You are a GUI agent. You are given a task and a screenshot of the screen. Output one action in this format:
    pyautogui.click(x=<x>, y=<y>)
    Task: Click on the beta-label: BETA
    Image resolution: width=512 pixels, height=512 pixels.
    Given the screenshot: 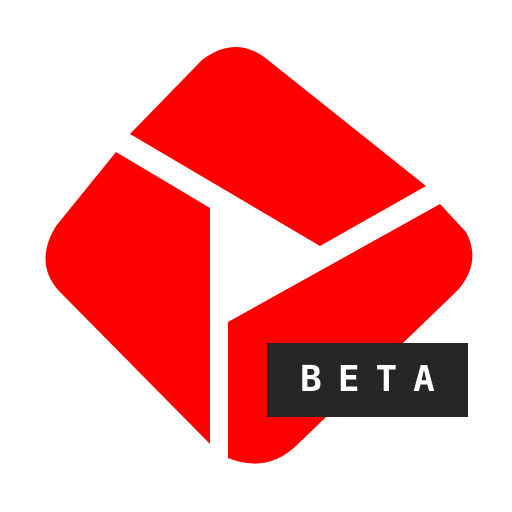 What is the action you would take?
    pyautogui.click(x=375, y=379)
    